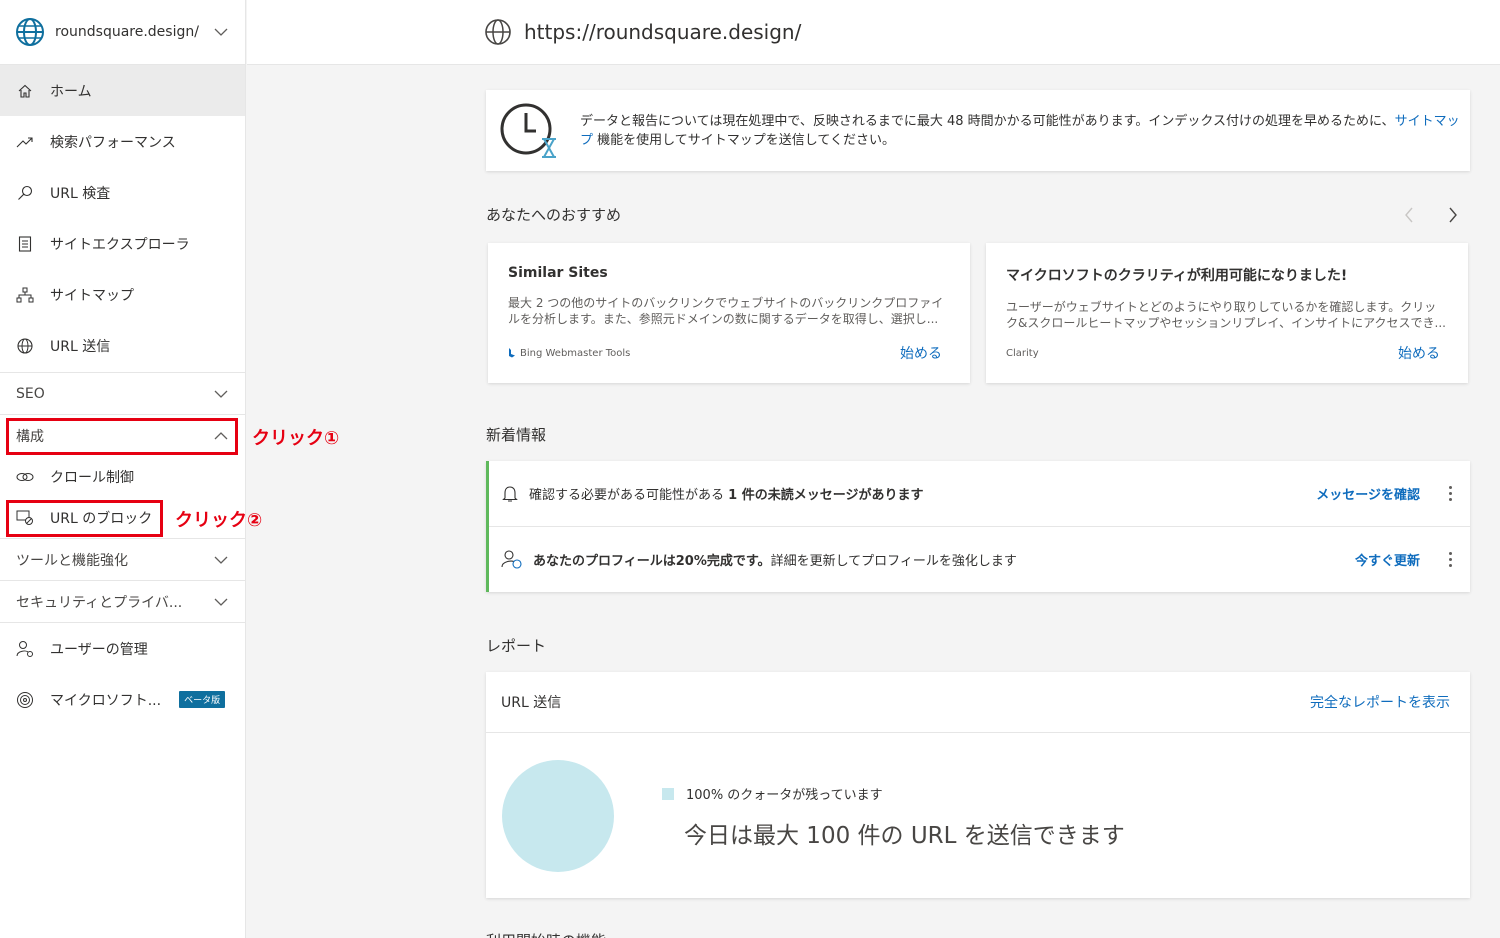  Describe the element at coordinates (826, 495) in the screenshot. I see `news-text-bold: 1 件の未読メッセージがあります` at that location.